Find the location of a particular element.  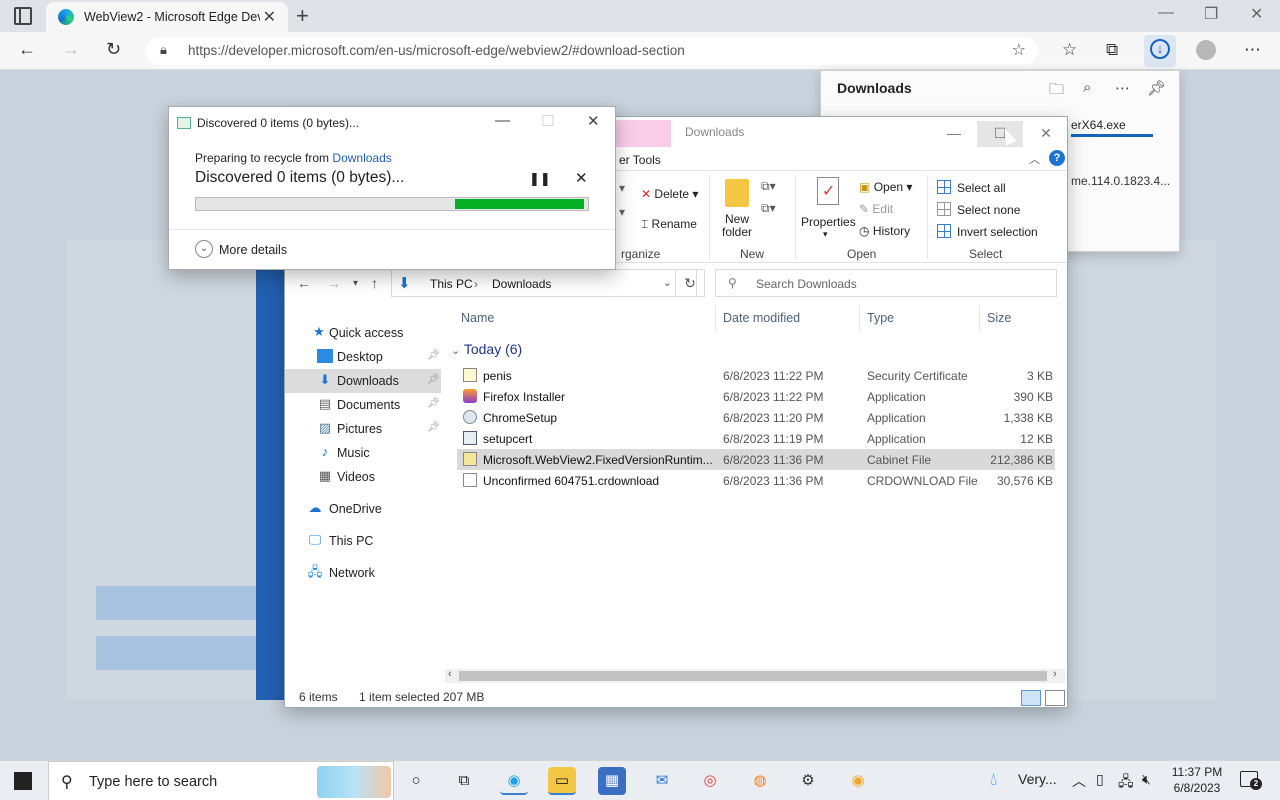

new-folder-label: New folder is located at coordinates (737, 226).